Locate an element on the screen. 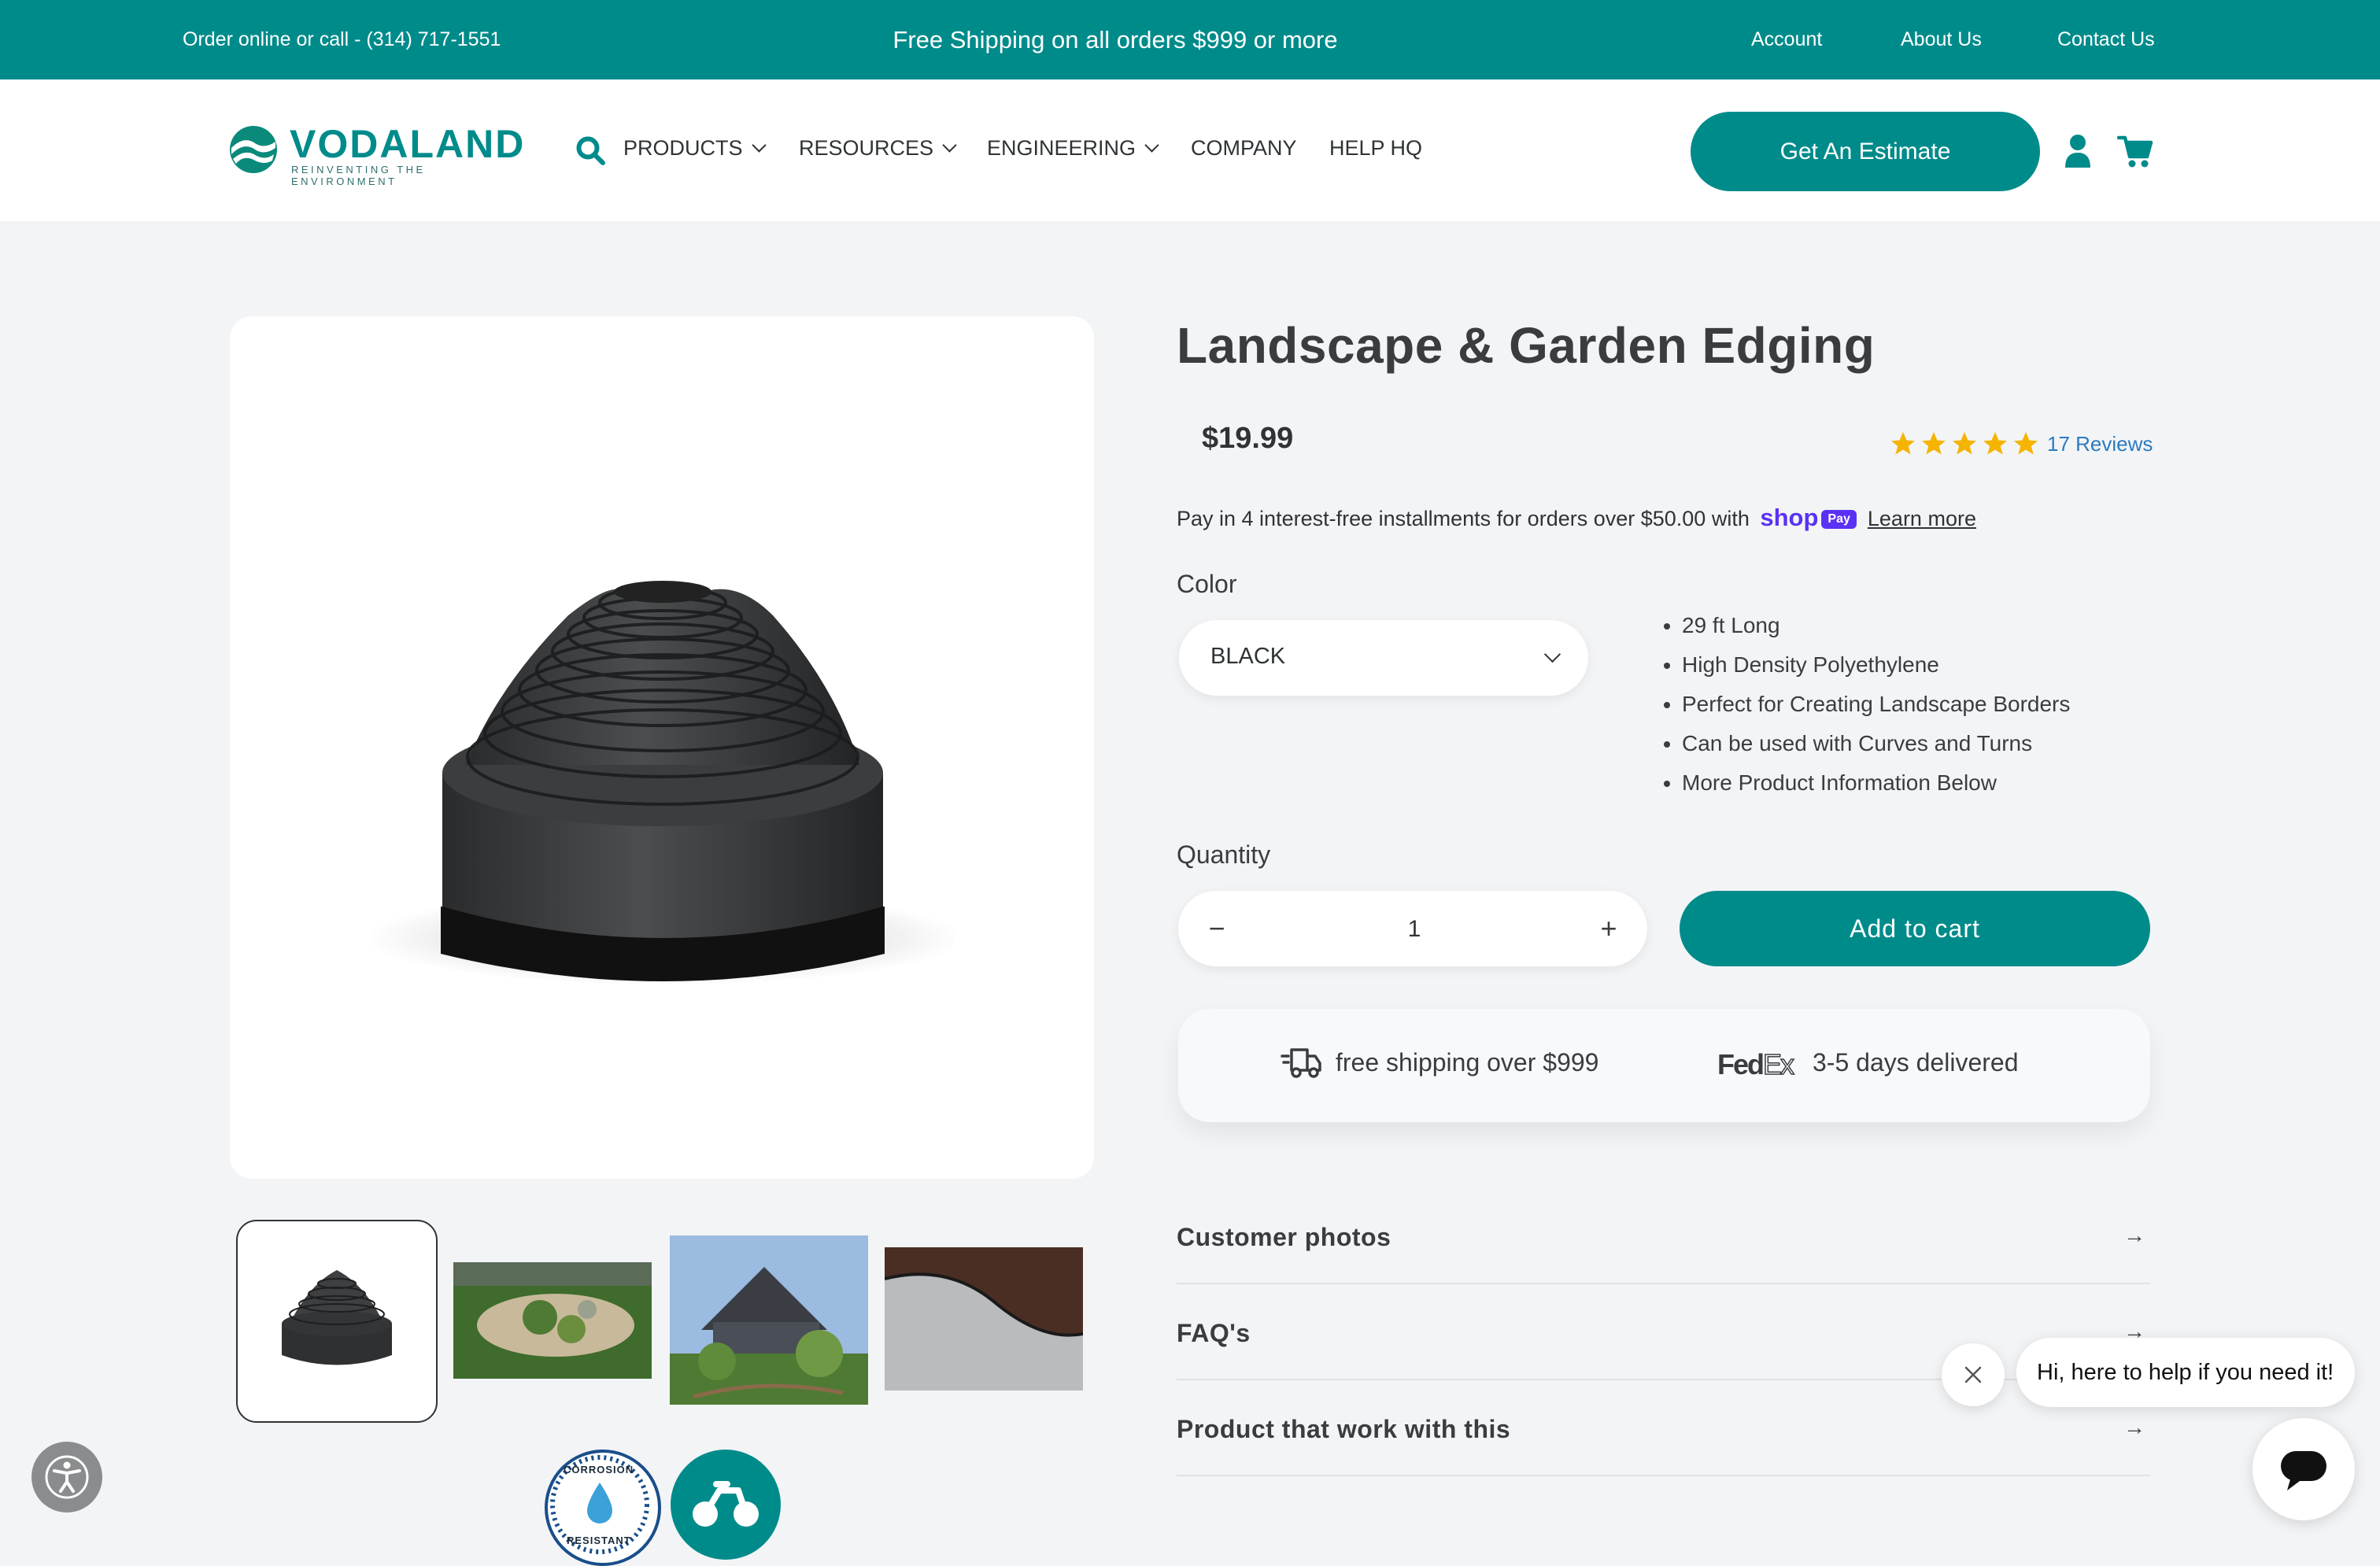 Image resolution: width=2380 pixels, height=1566 pixels. thumbnail-product is located at coordinates (337, 1321).